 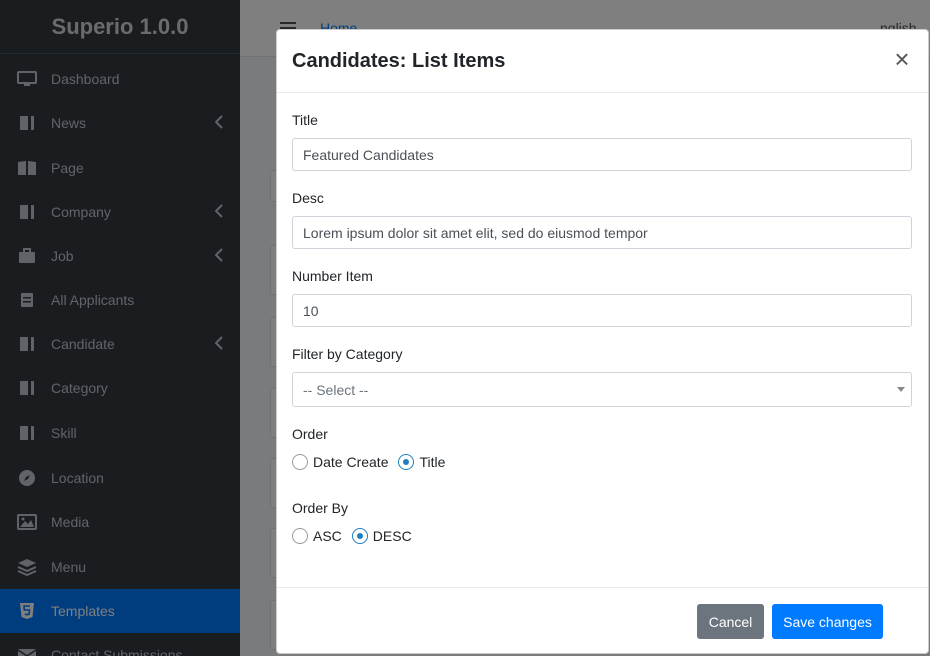 I want to click on modal-footer: Cancel Save changes, so click(x=602, y=620).